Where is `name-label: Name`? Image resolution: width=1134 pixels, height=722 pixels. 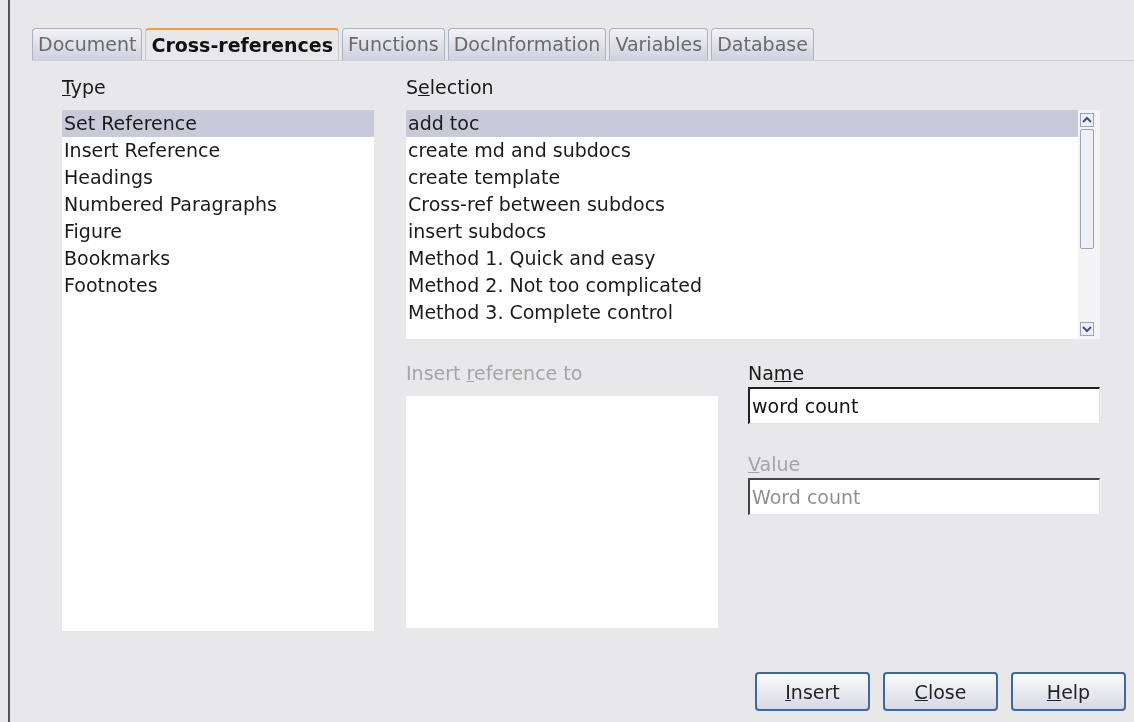 name-label: Name is located at coordinates (777, 373).